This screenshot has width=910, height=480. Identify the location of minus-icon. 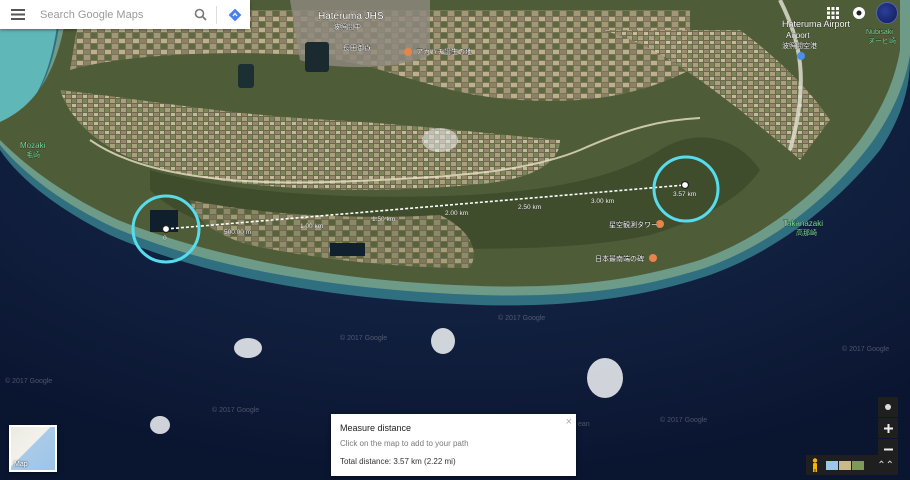
(888, 449).